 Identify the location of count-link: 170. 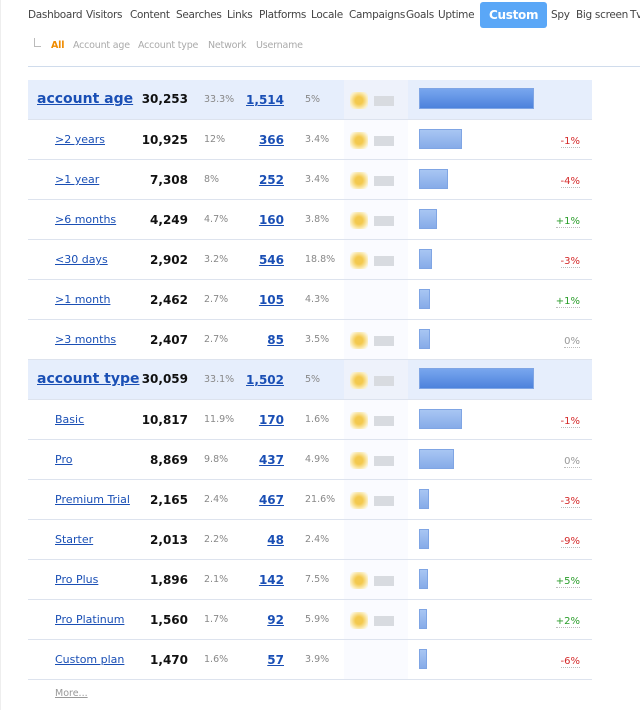
(271, 420).